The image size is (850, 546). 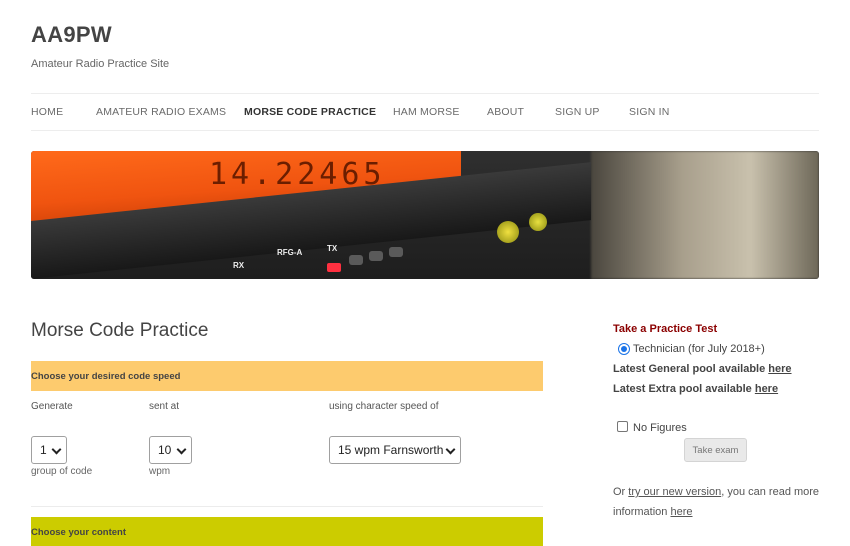 I want to click on wpm-select: 10, so click(x=170, y=450).